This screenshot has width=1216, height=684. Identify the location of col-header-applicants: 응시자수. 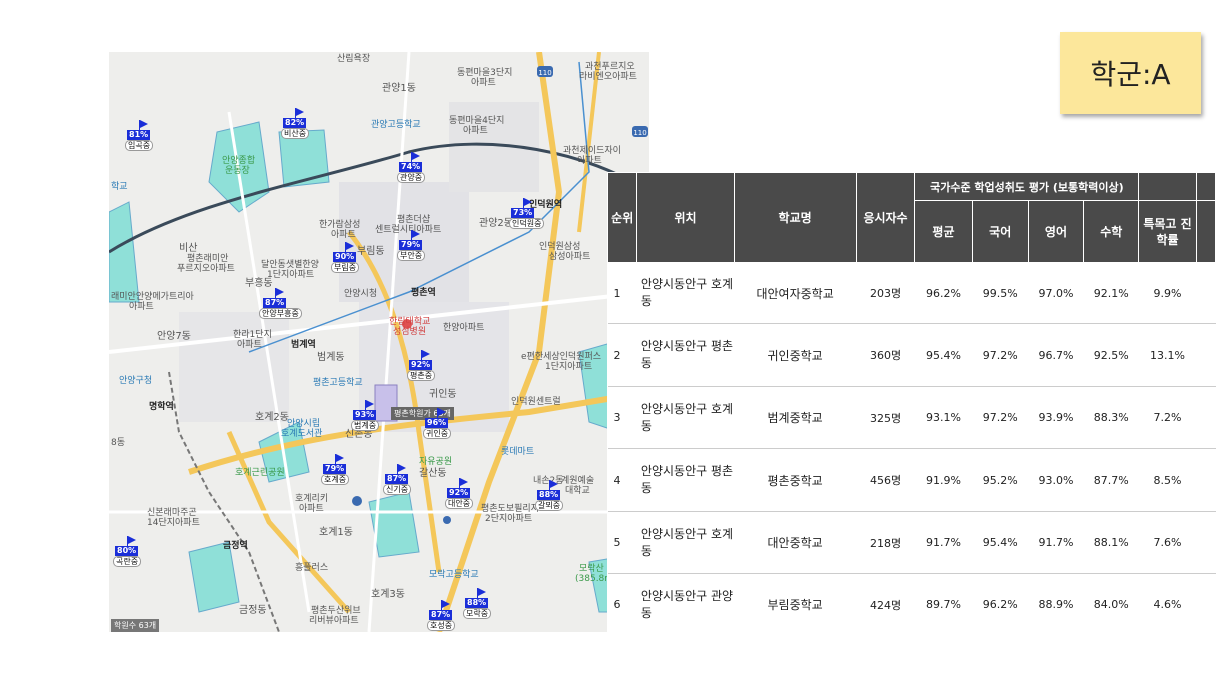
(885, 217).